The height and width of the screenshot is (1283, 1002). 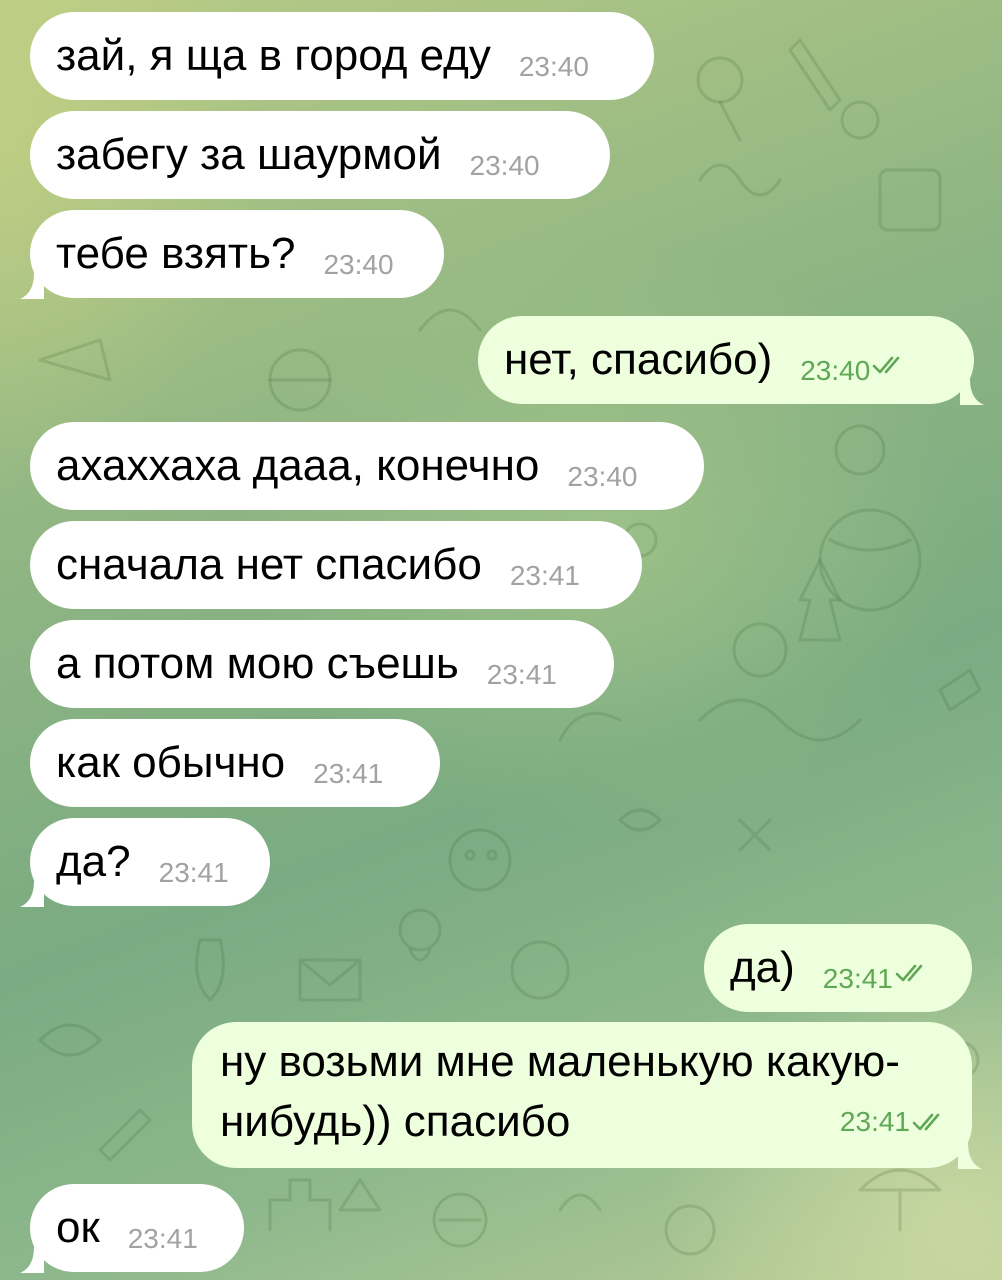 I want to click on message-bubble-incoming: забегу за шаурмой 23:40, so click(x=320, y=155).